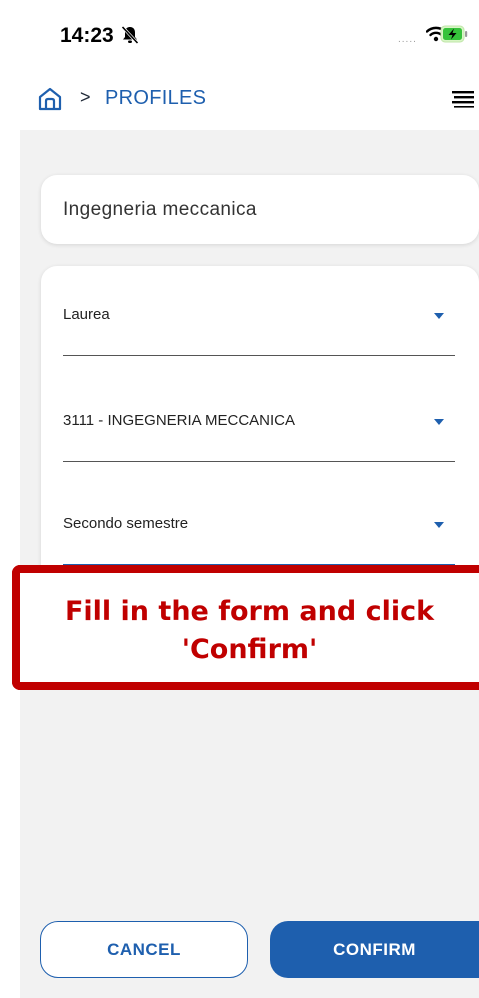 This screenshot has width=479, height=998. I want to click on instruction-line-2: 'Confirm', so click(249, 649).